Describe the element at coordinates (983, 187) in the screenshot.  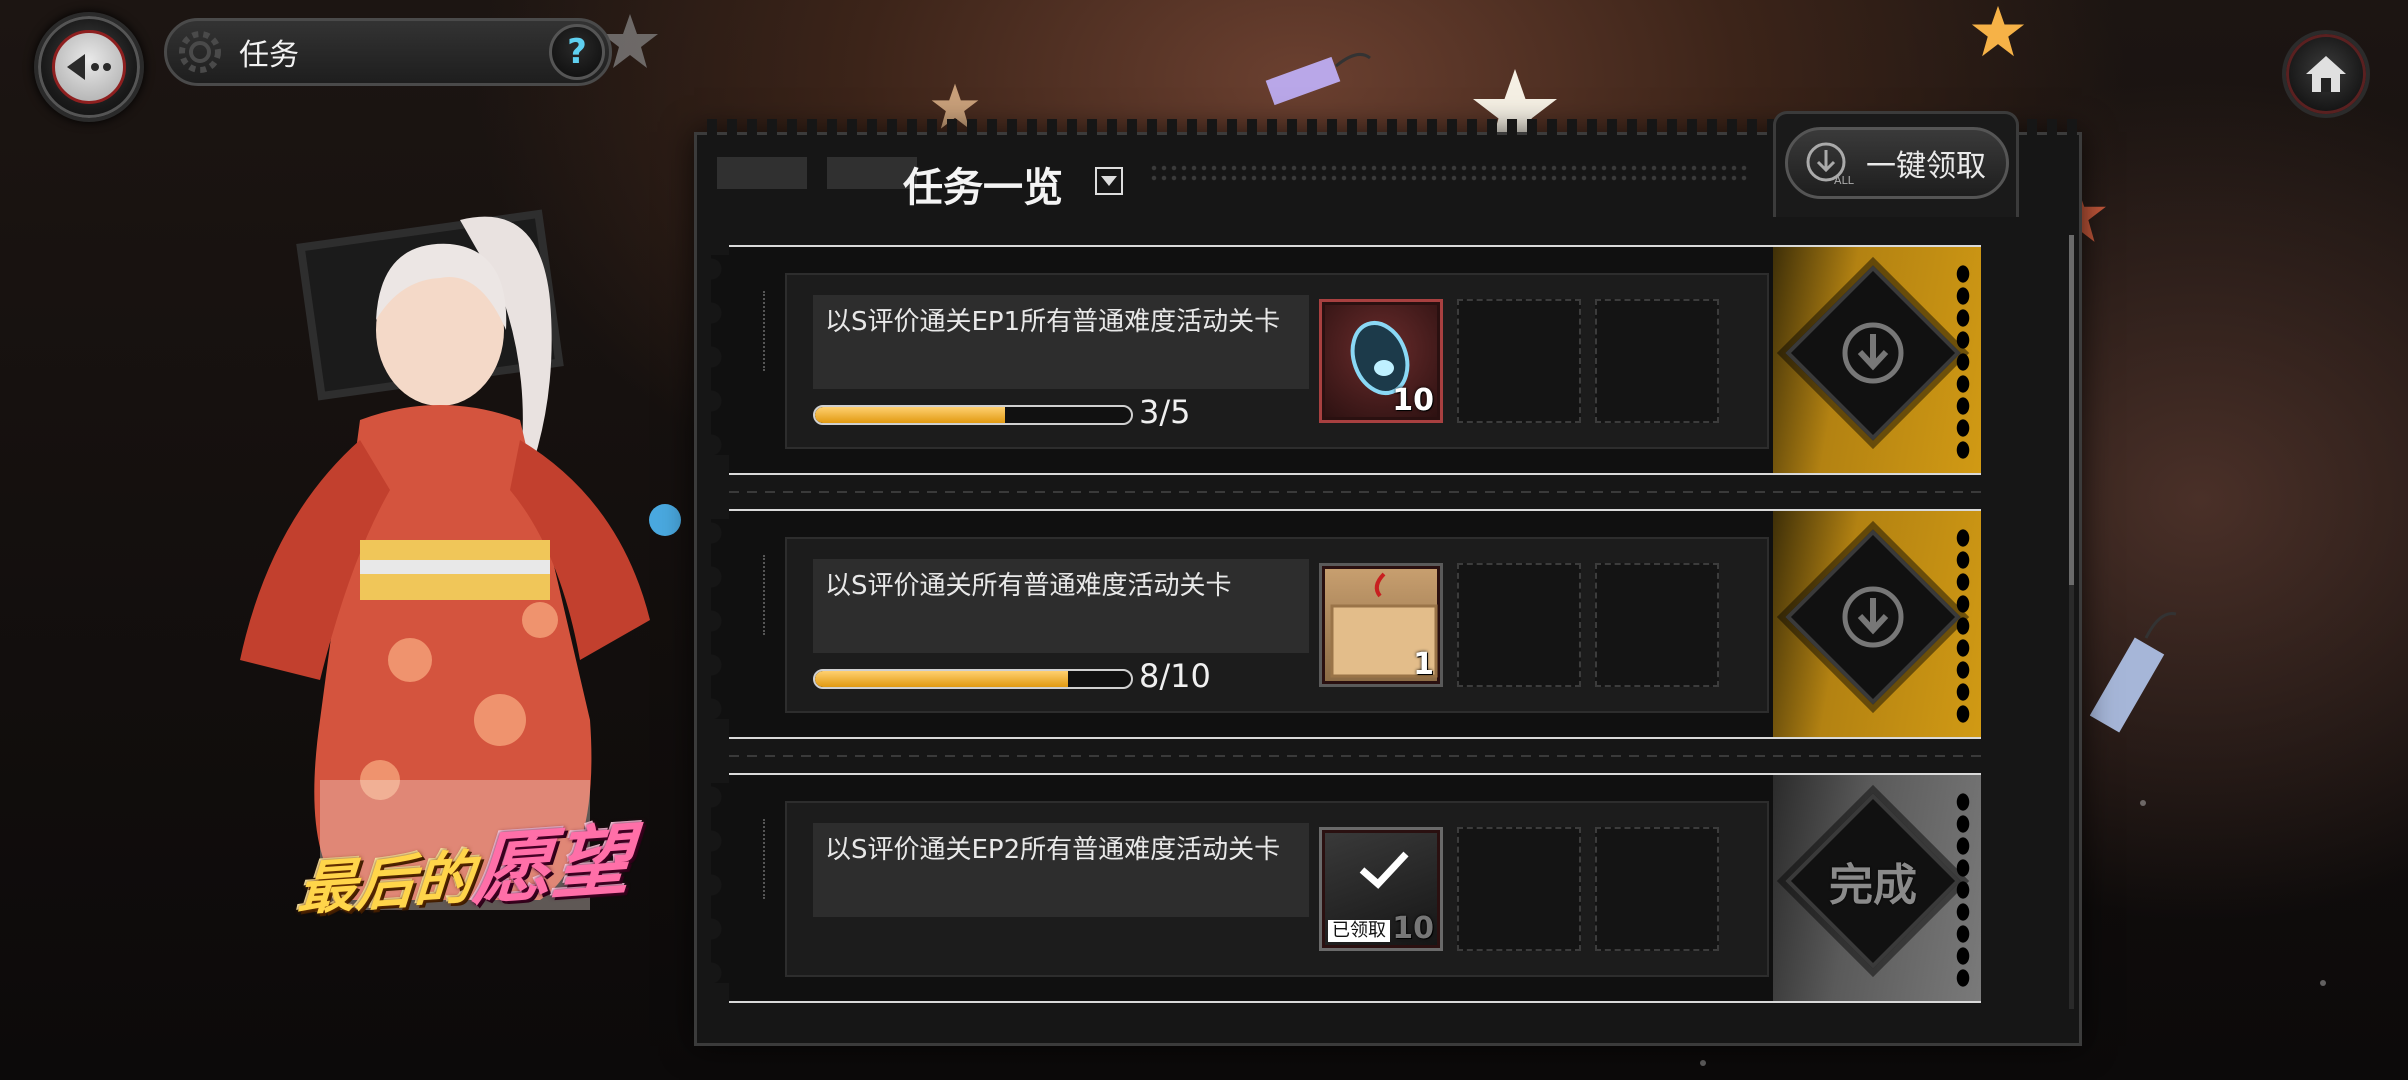
I see `panel-title: 任务一览` at that location.